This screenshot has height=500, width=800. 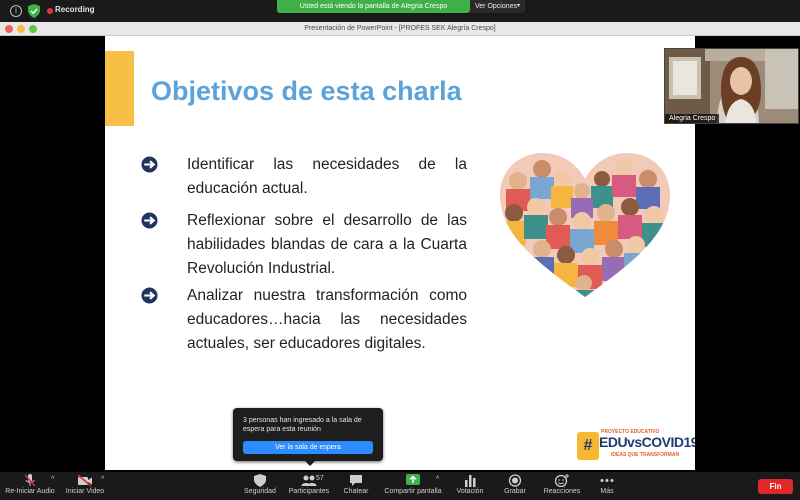 I want to click on audio-button: Re-Iniciar Audio, so click(x=30, y=487).